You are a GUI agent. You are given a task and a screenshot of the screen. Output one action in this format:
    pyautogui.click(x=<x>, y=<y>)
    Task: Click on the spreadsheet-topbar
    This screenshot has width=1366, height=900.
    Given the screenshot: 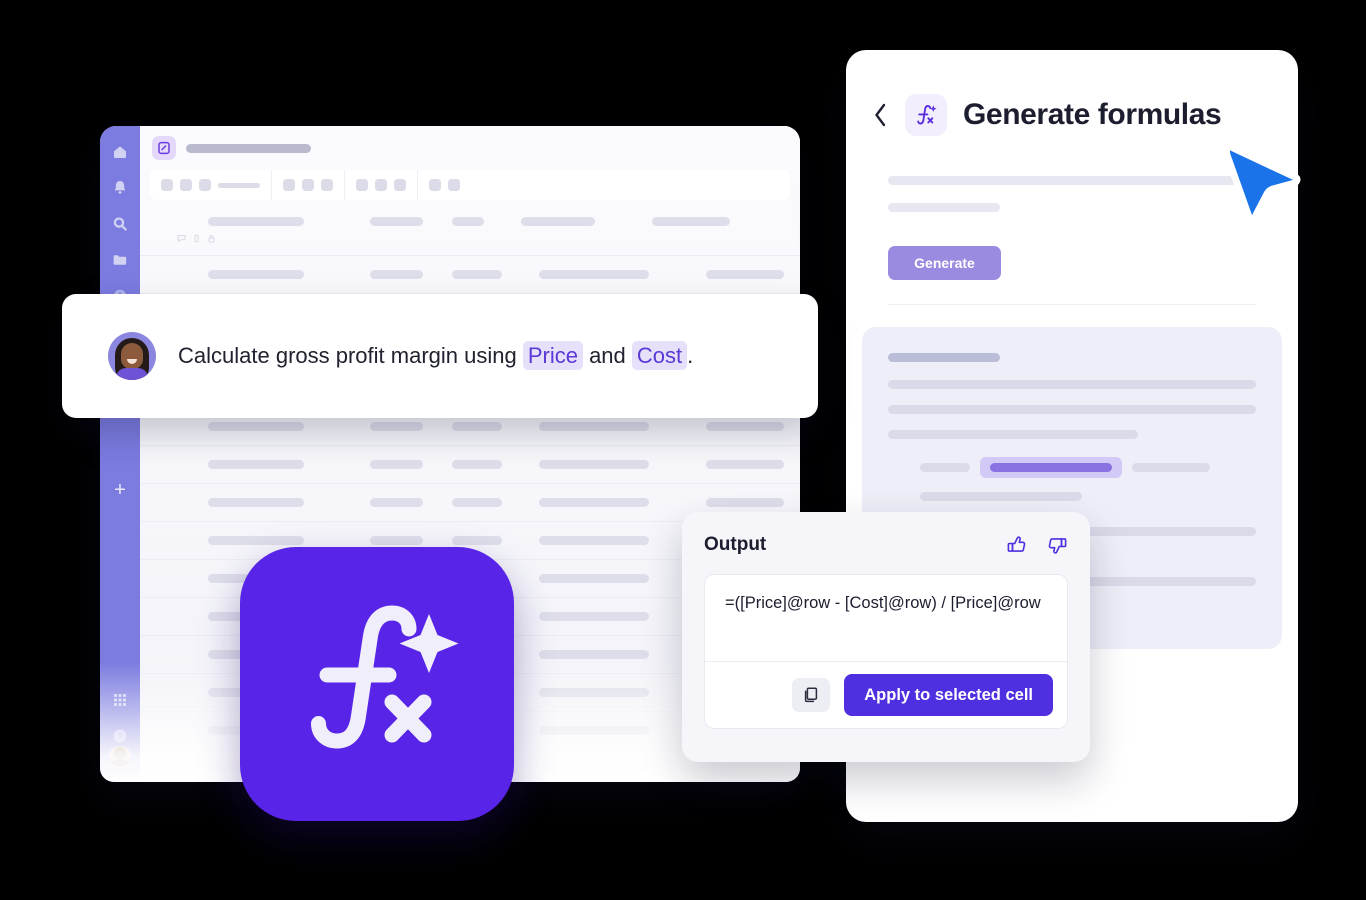 What is the action you would take?
    pyautogui.click(x=470, y=148)
    